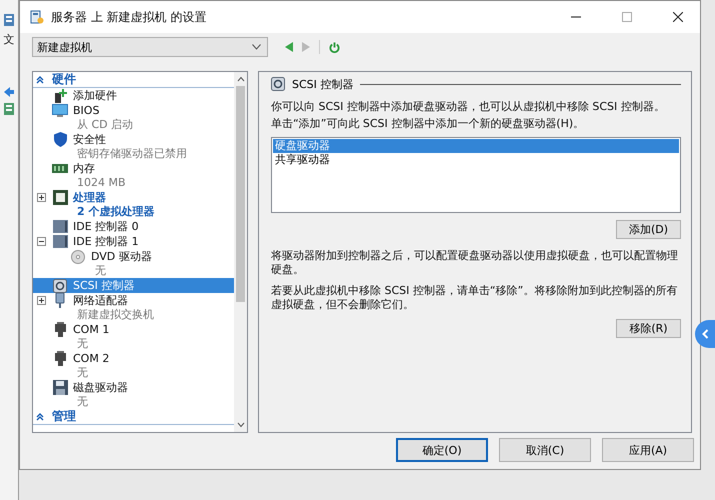 The image size is (715, 500). I want to click on back-arrow-icon, so click(9, 92).